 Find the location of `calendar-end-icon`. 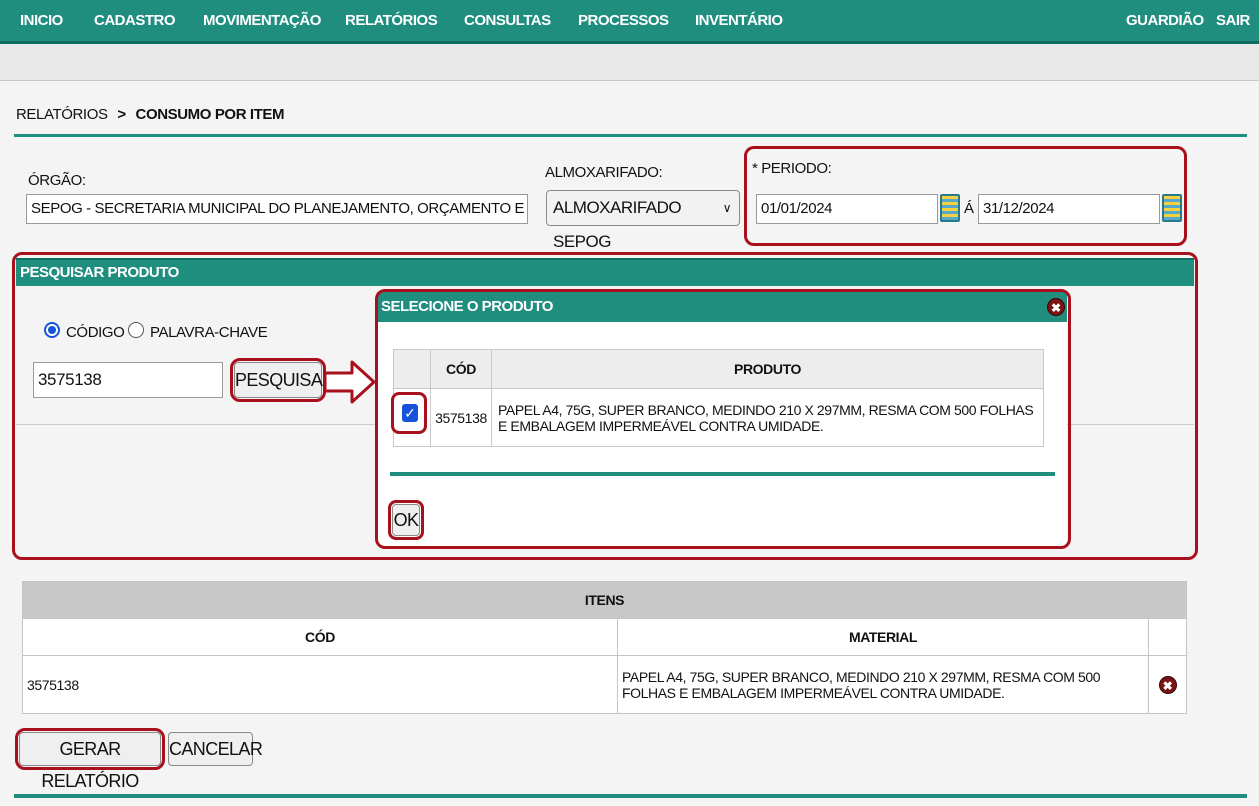

calendar-end-icon is located at coordinates (1172, 208).